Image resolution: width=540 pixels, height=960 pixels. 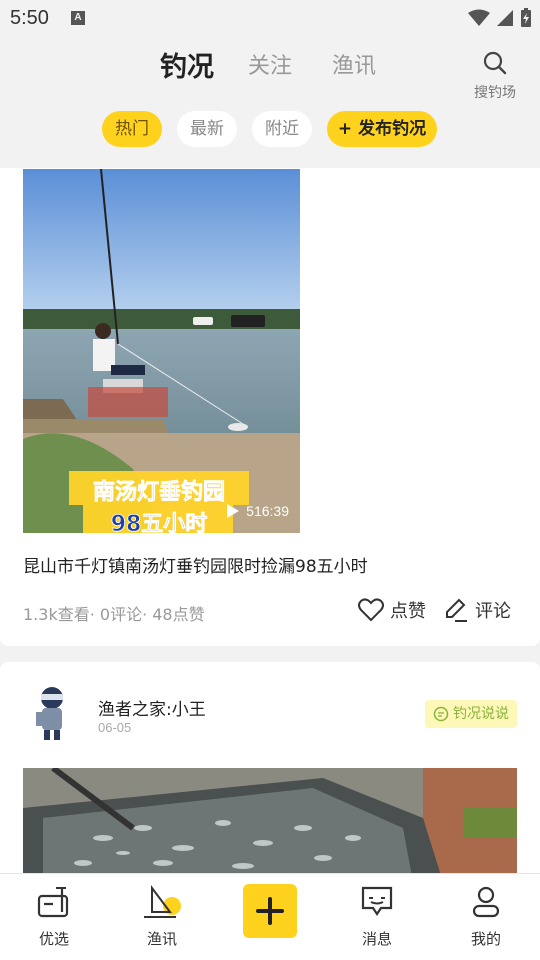 I want to click on author-name: 渔者之家:小王, so click(x=152, y=707).